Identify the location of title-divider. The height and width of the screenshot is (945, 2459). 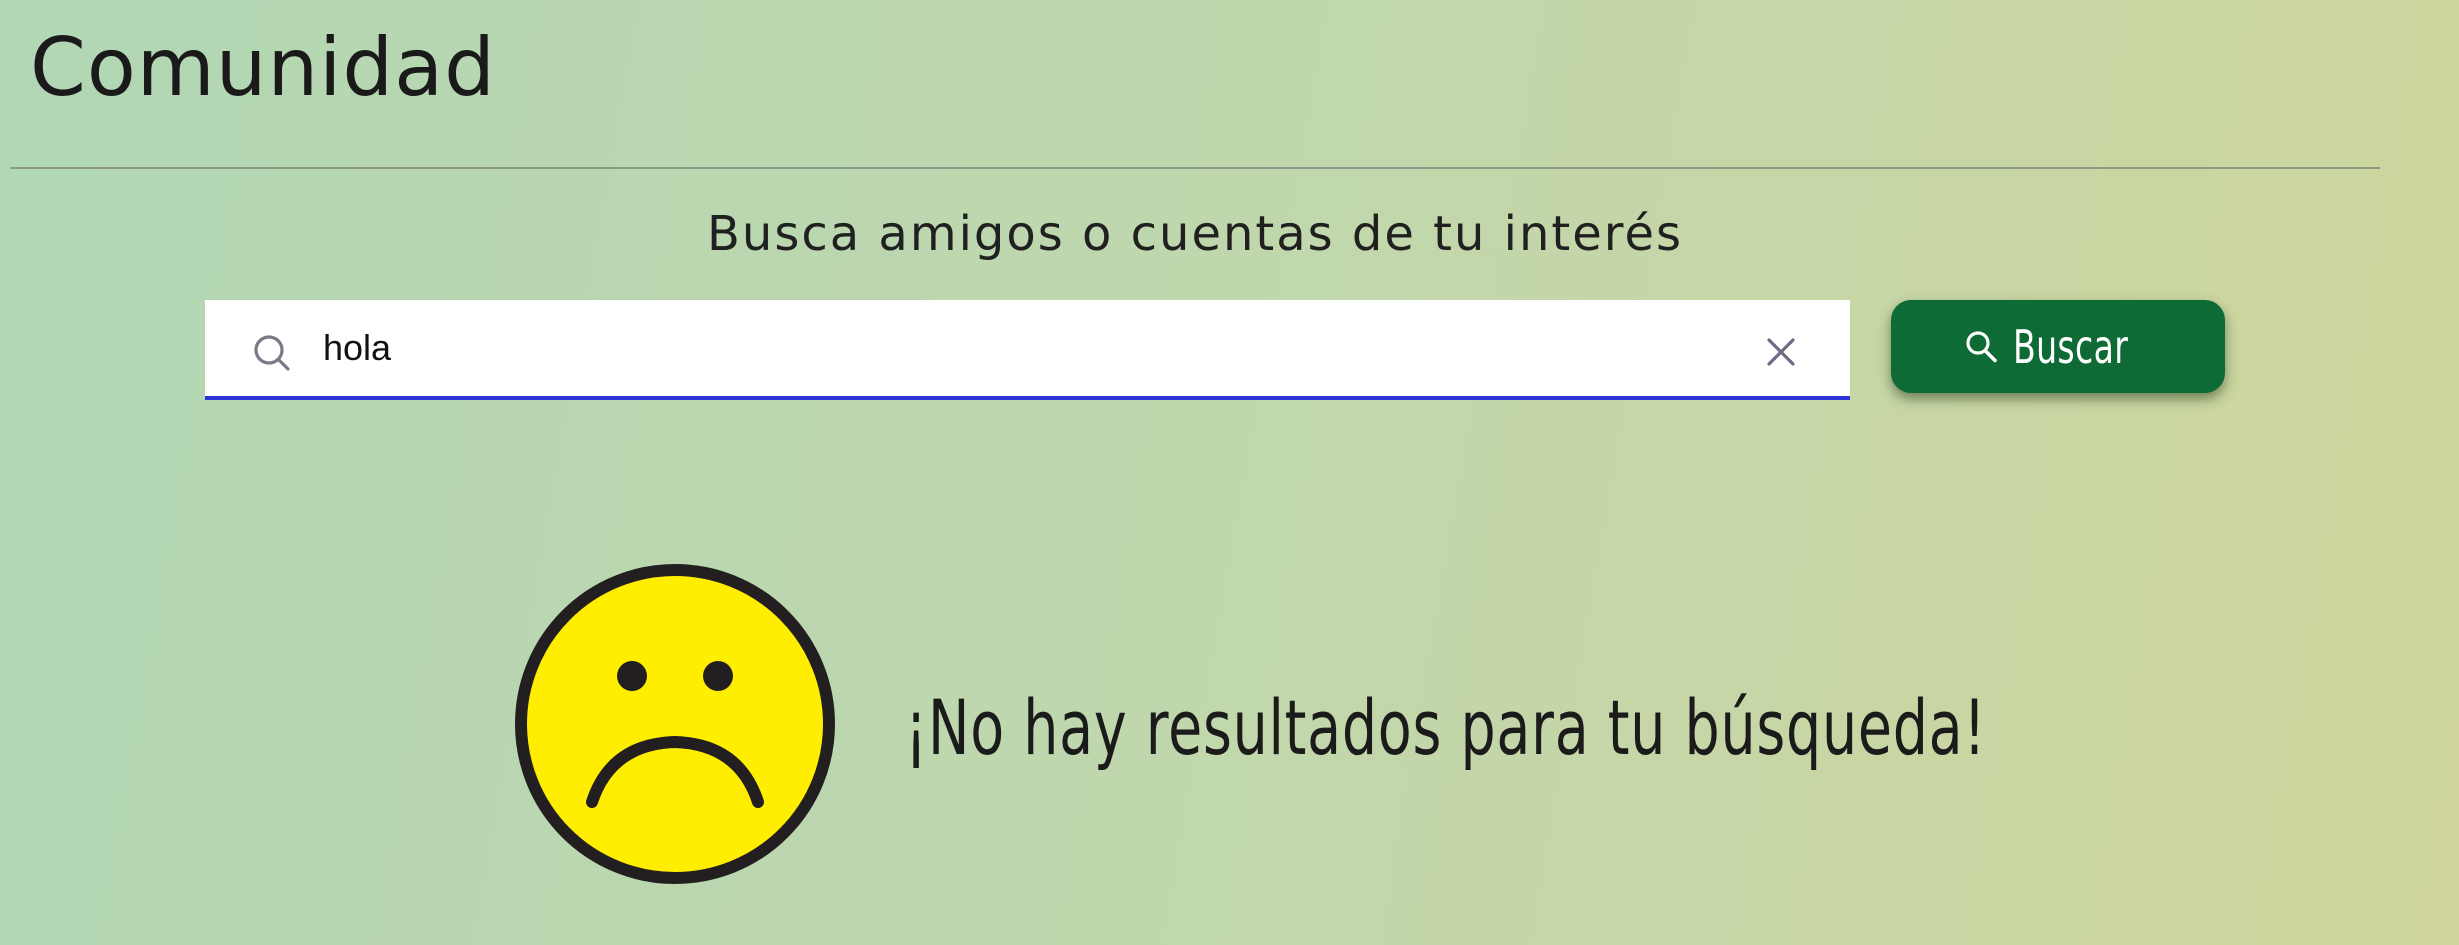
(1195, 168).